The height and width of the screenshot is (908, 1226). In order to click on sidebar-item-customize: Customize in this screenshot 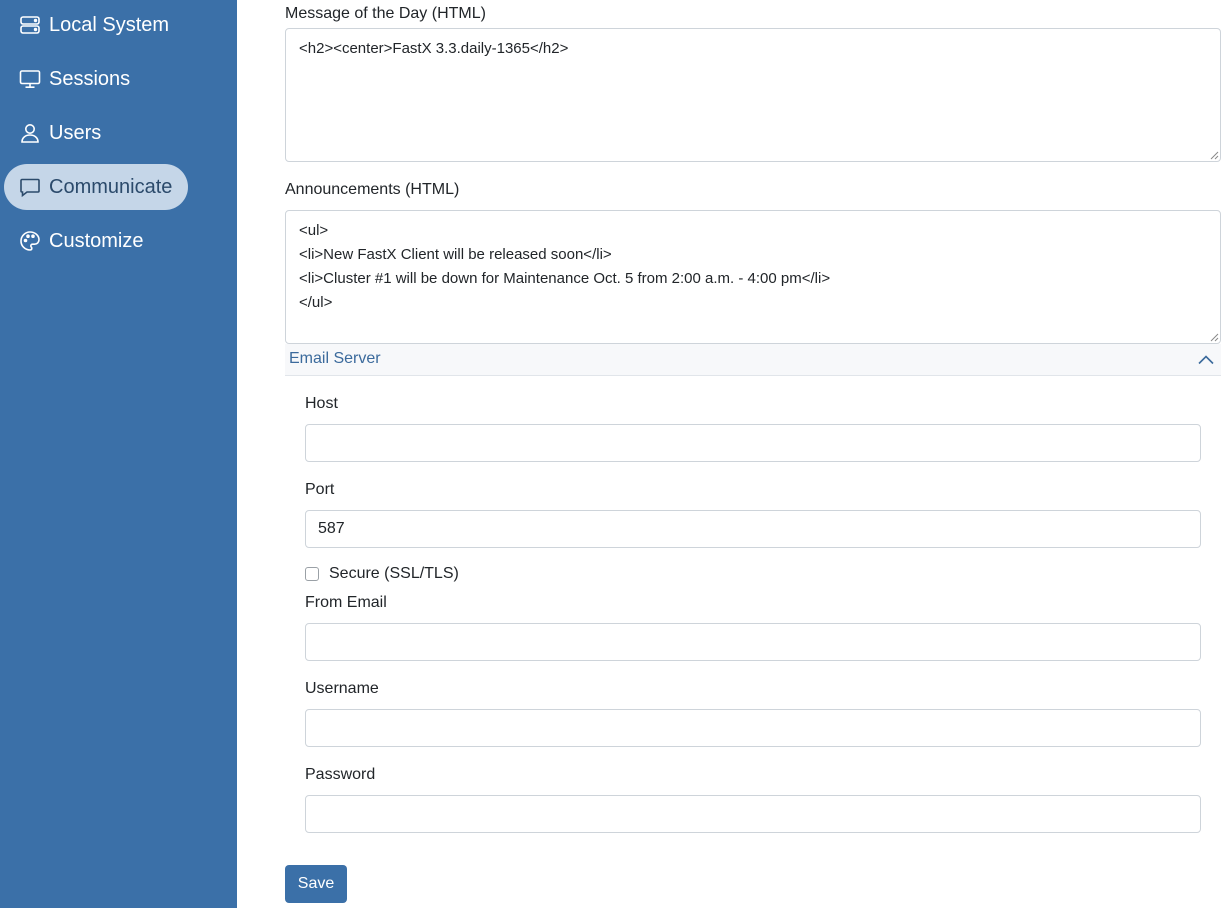, I will do `click(81, 241)`.